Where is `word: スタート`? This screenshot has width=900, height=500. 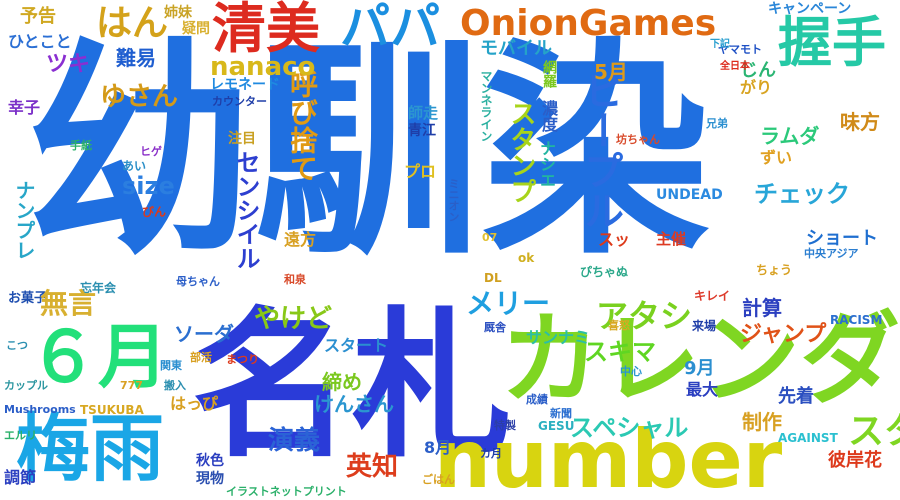 word: スタート is located at coordinates (356, 345).